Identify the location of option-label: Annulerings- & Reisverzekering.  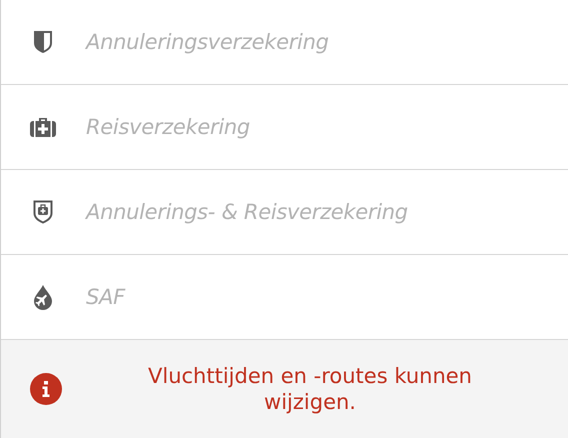
(247, 212).